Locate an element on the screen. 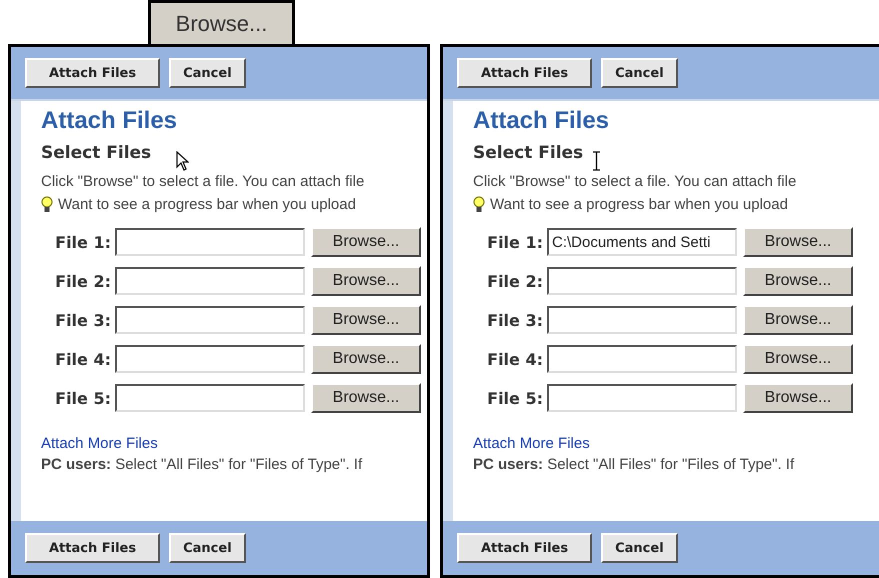 This screenshot has height=578, width=879. arrow-cursor-icon is located at coordinates (182, 161).